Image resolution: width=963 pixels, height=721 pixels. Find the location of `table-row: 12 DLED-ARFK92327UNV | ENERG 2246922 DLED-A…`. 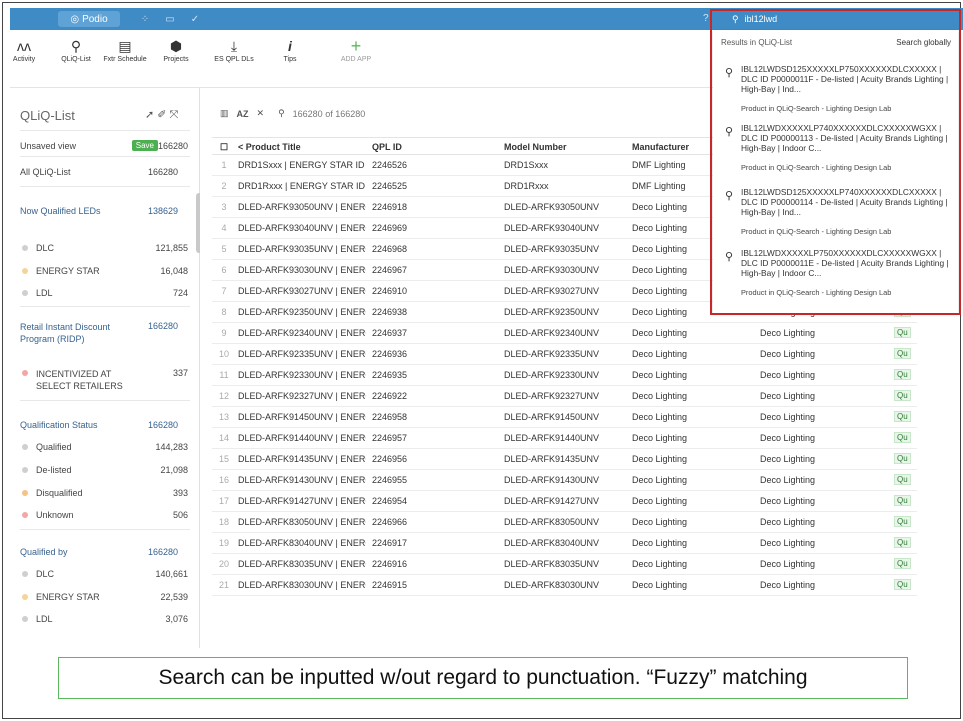

table-row: 12 DLED-ARFK92327UNV | ENERG 2246922 DLED-A… is located at coordinates (564, 396).